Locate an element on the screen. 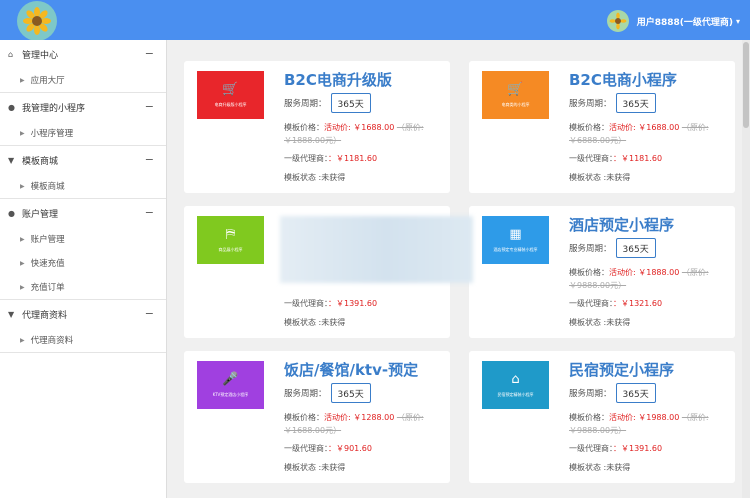  chat-icon: ● is located at coordinates (11, 107).